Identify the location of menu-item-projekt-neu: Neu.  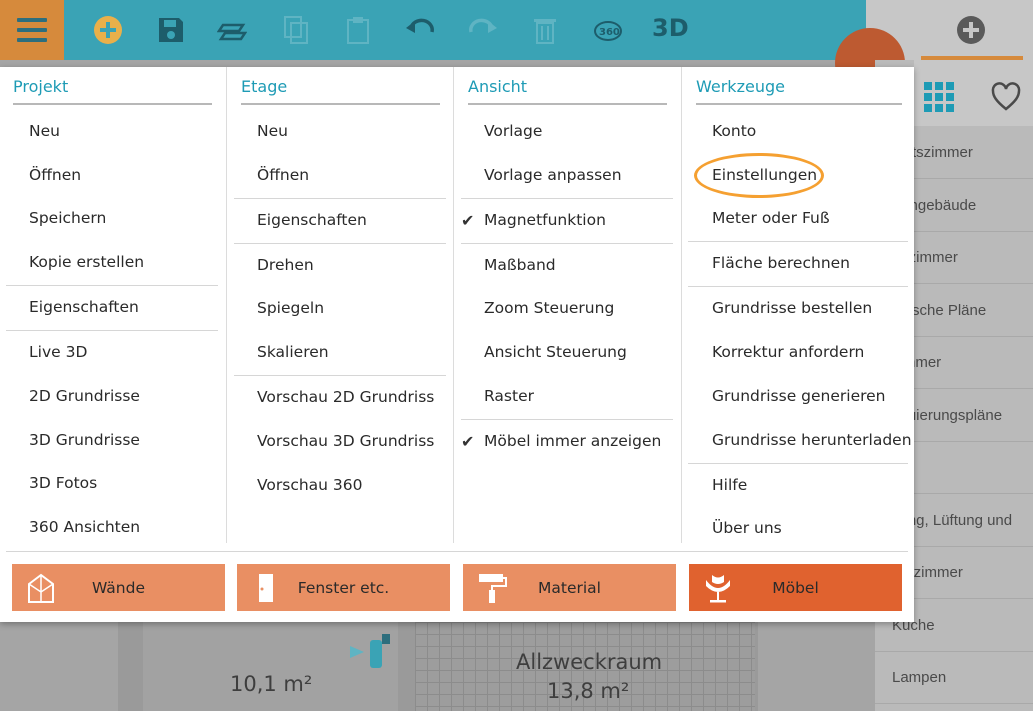
(44, 131).